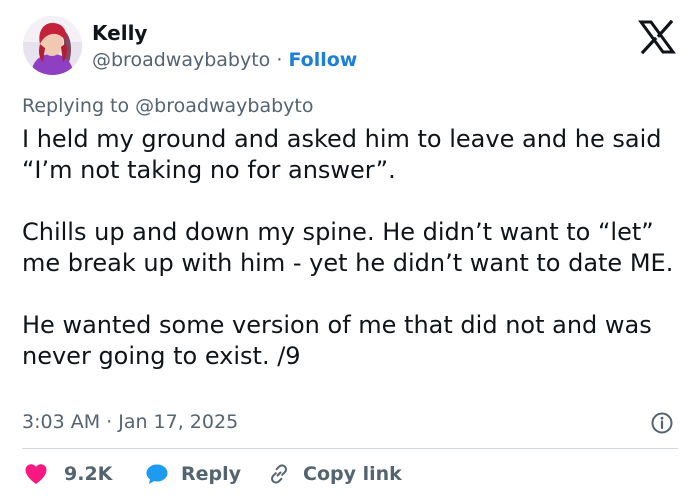  I want to click on copy-link-label: Copy link, so click(352, 474).